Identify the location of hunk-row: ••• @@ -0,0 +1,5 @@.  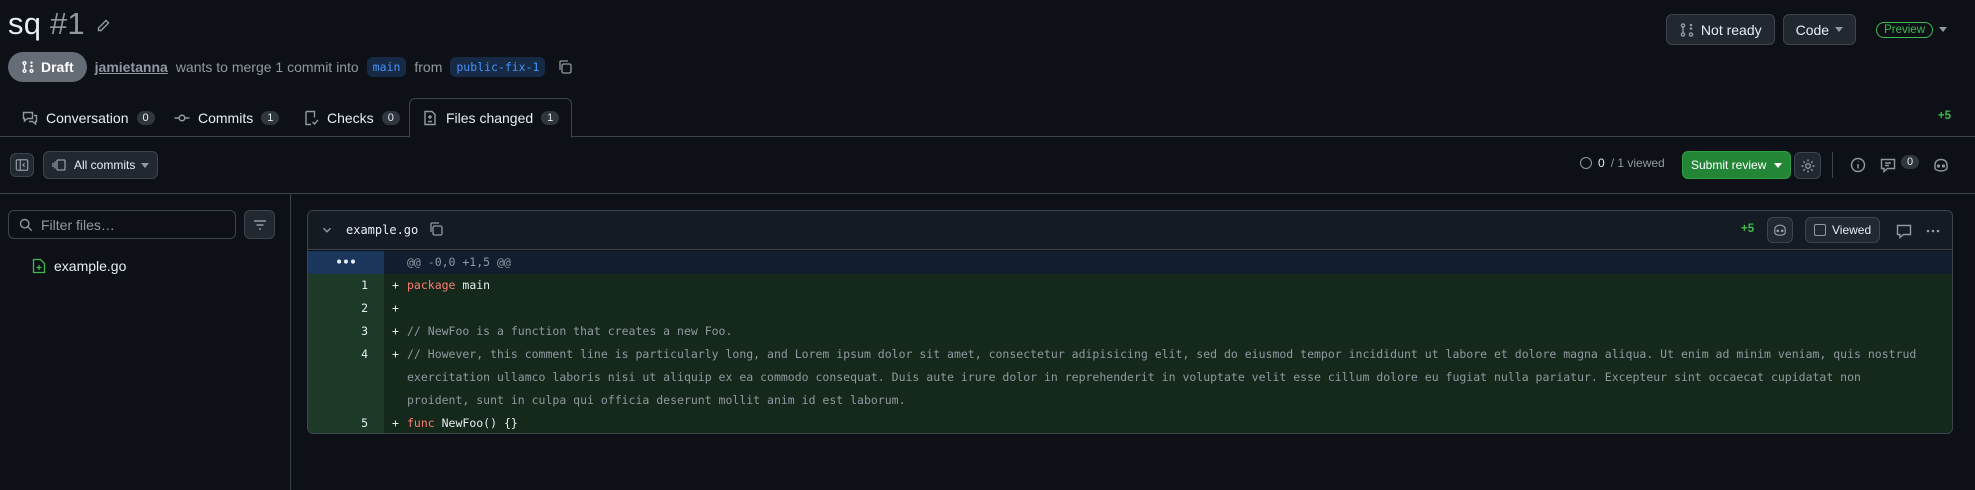
(1130, 262).